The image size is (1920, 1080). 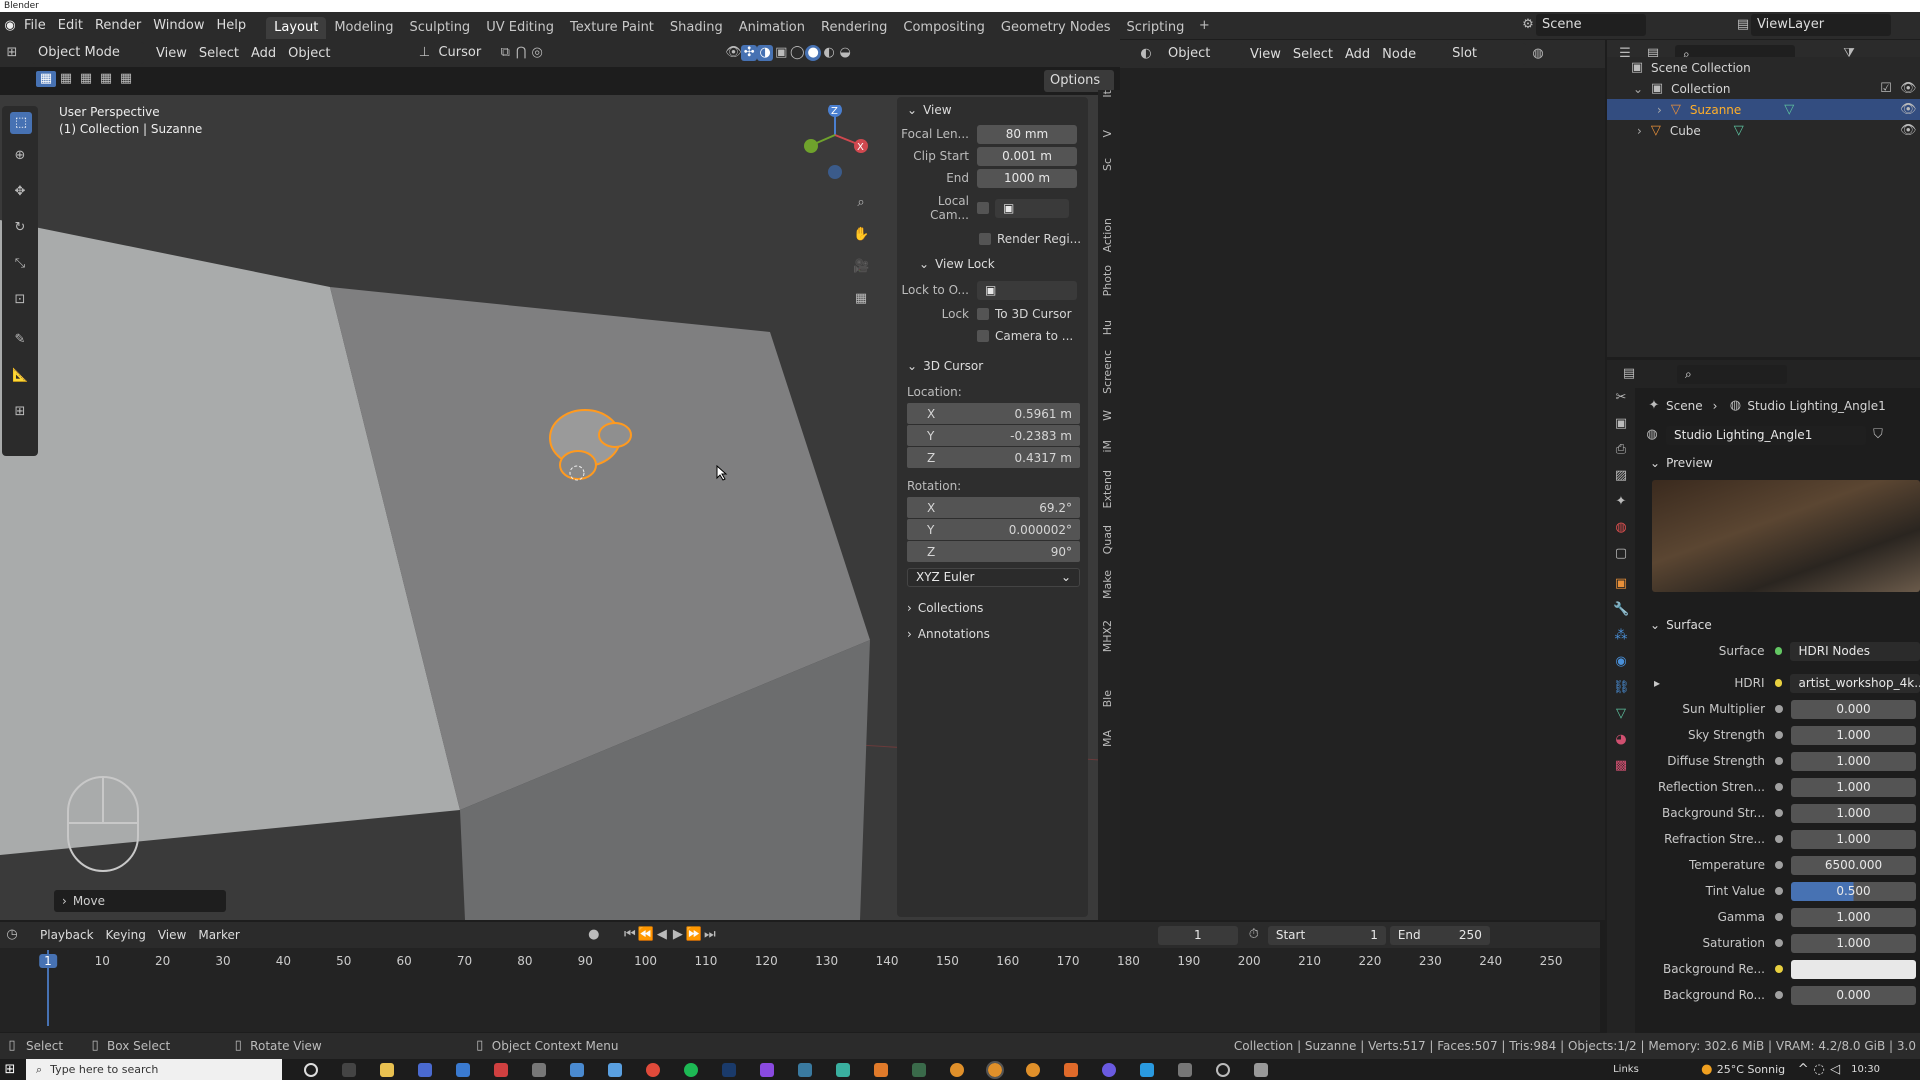 I want to click on sidebar-tab-w: W, so click(x=1107, y=415).